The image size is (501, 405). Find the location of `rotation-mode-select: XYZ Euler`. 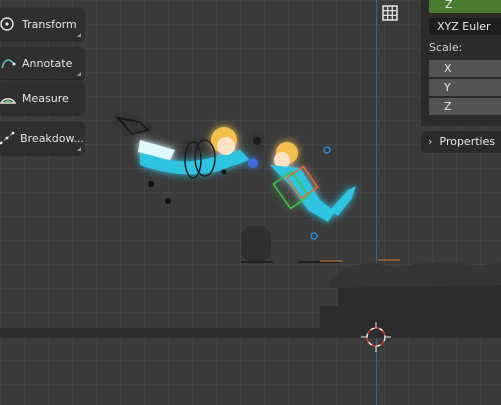

rotation-mode-select: XYZ Euler is located at coordinates (465, 26).